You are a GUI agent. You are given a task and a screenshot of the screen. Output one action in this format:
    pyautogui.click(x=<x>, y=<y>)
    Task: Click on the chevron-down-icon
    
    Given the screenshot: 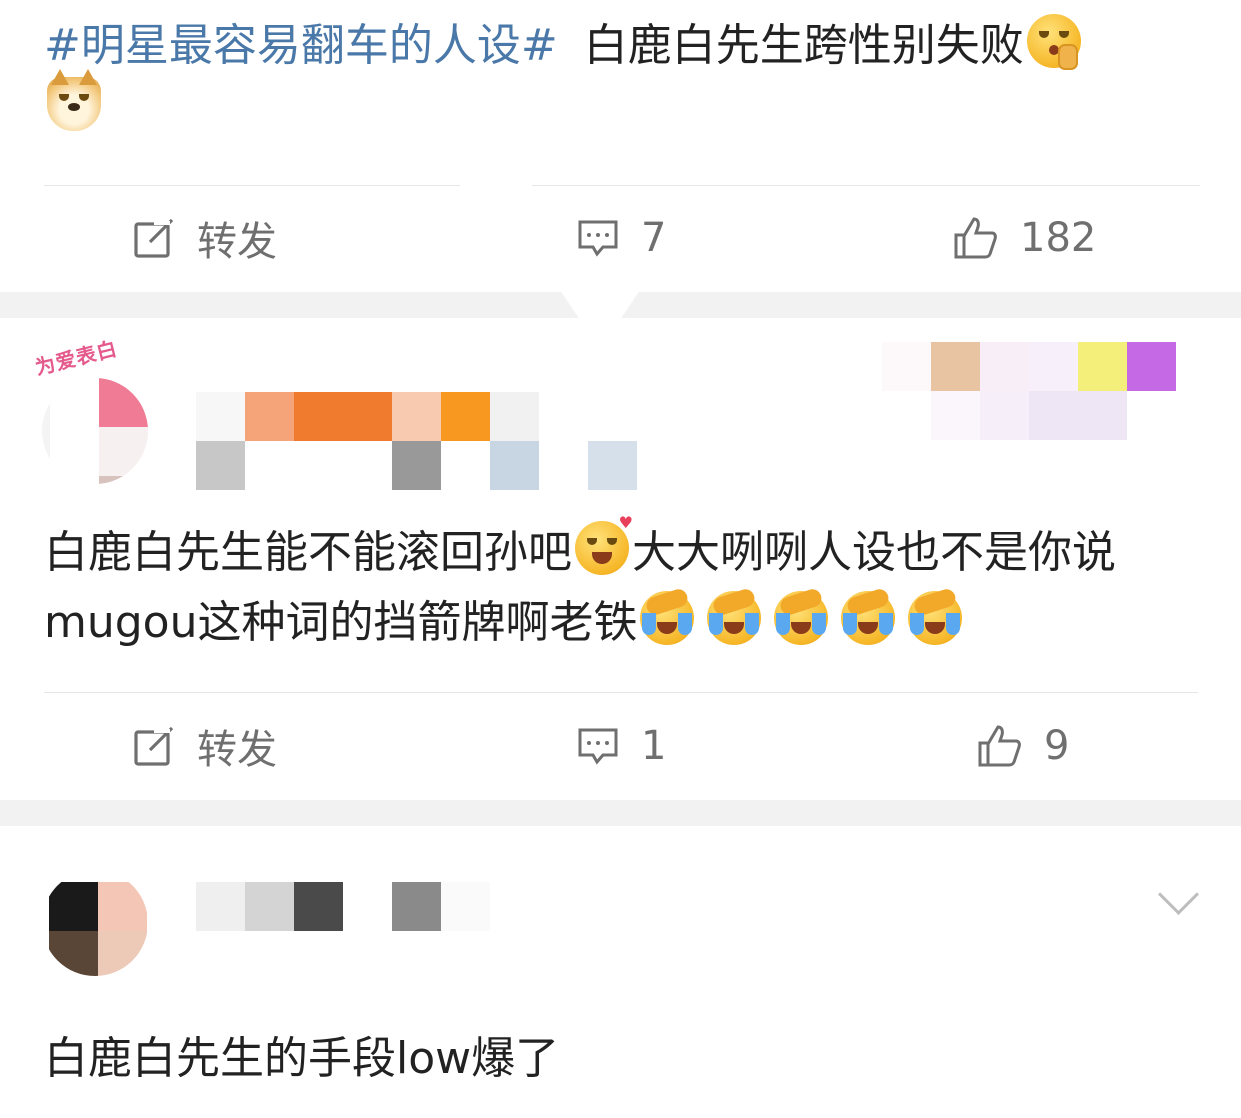 What is the action you would take?
    pyautogui.click(x=1178, y=894)
    